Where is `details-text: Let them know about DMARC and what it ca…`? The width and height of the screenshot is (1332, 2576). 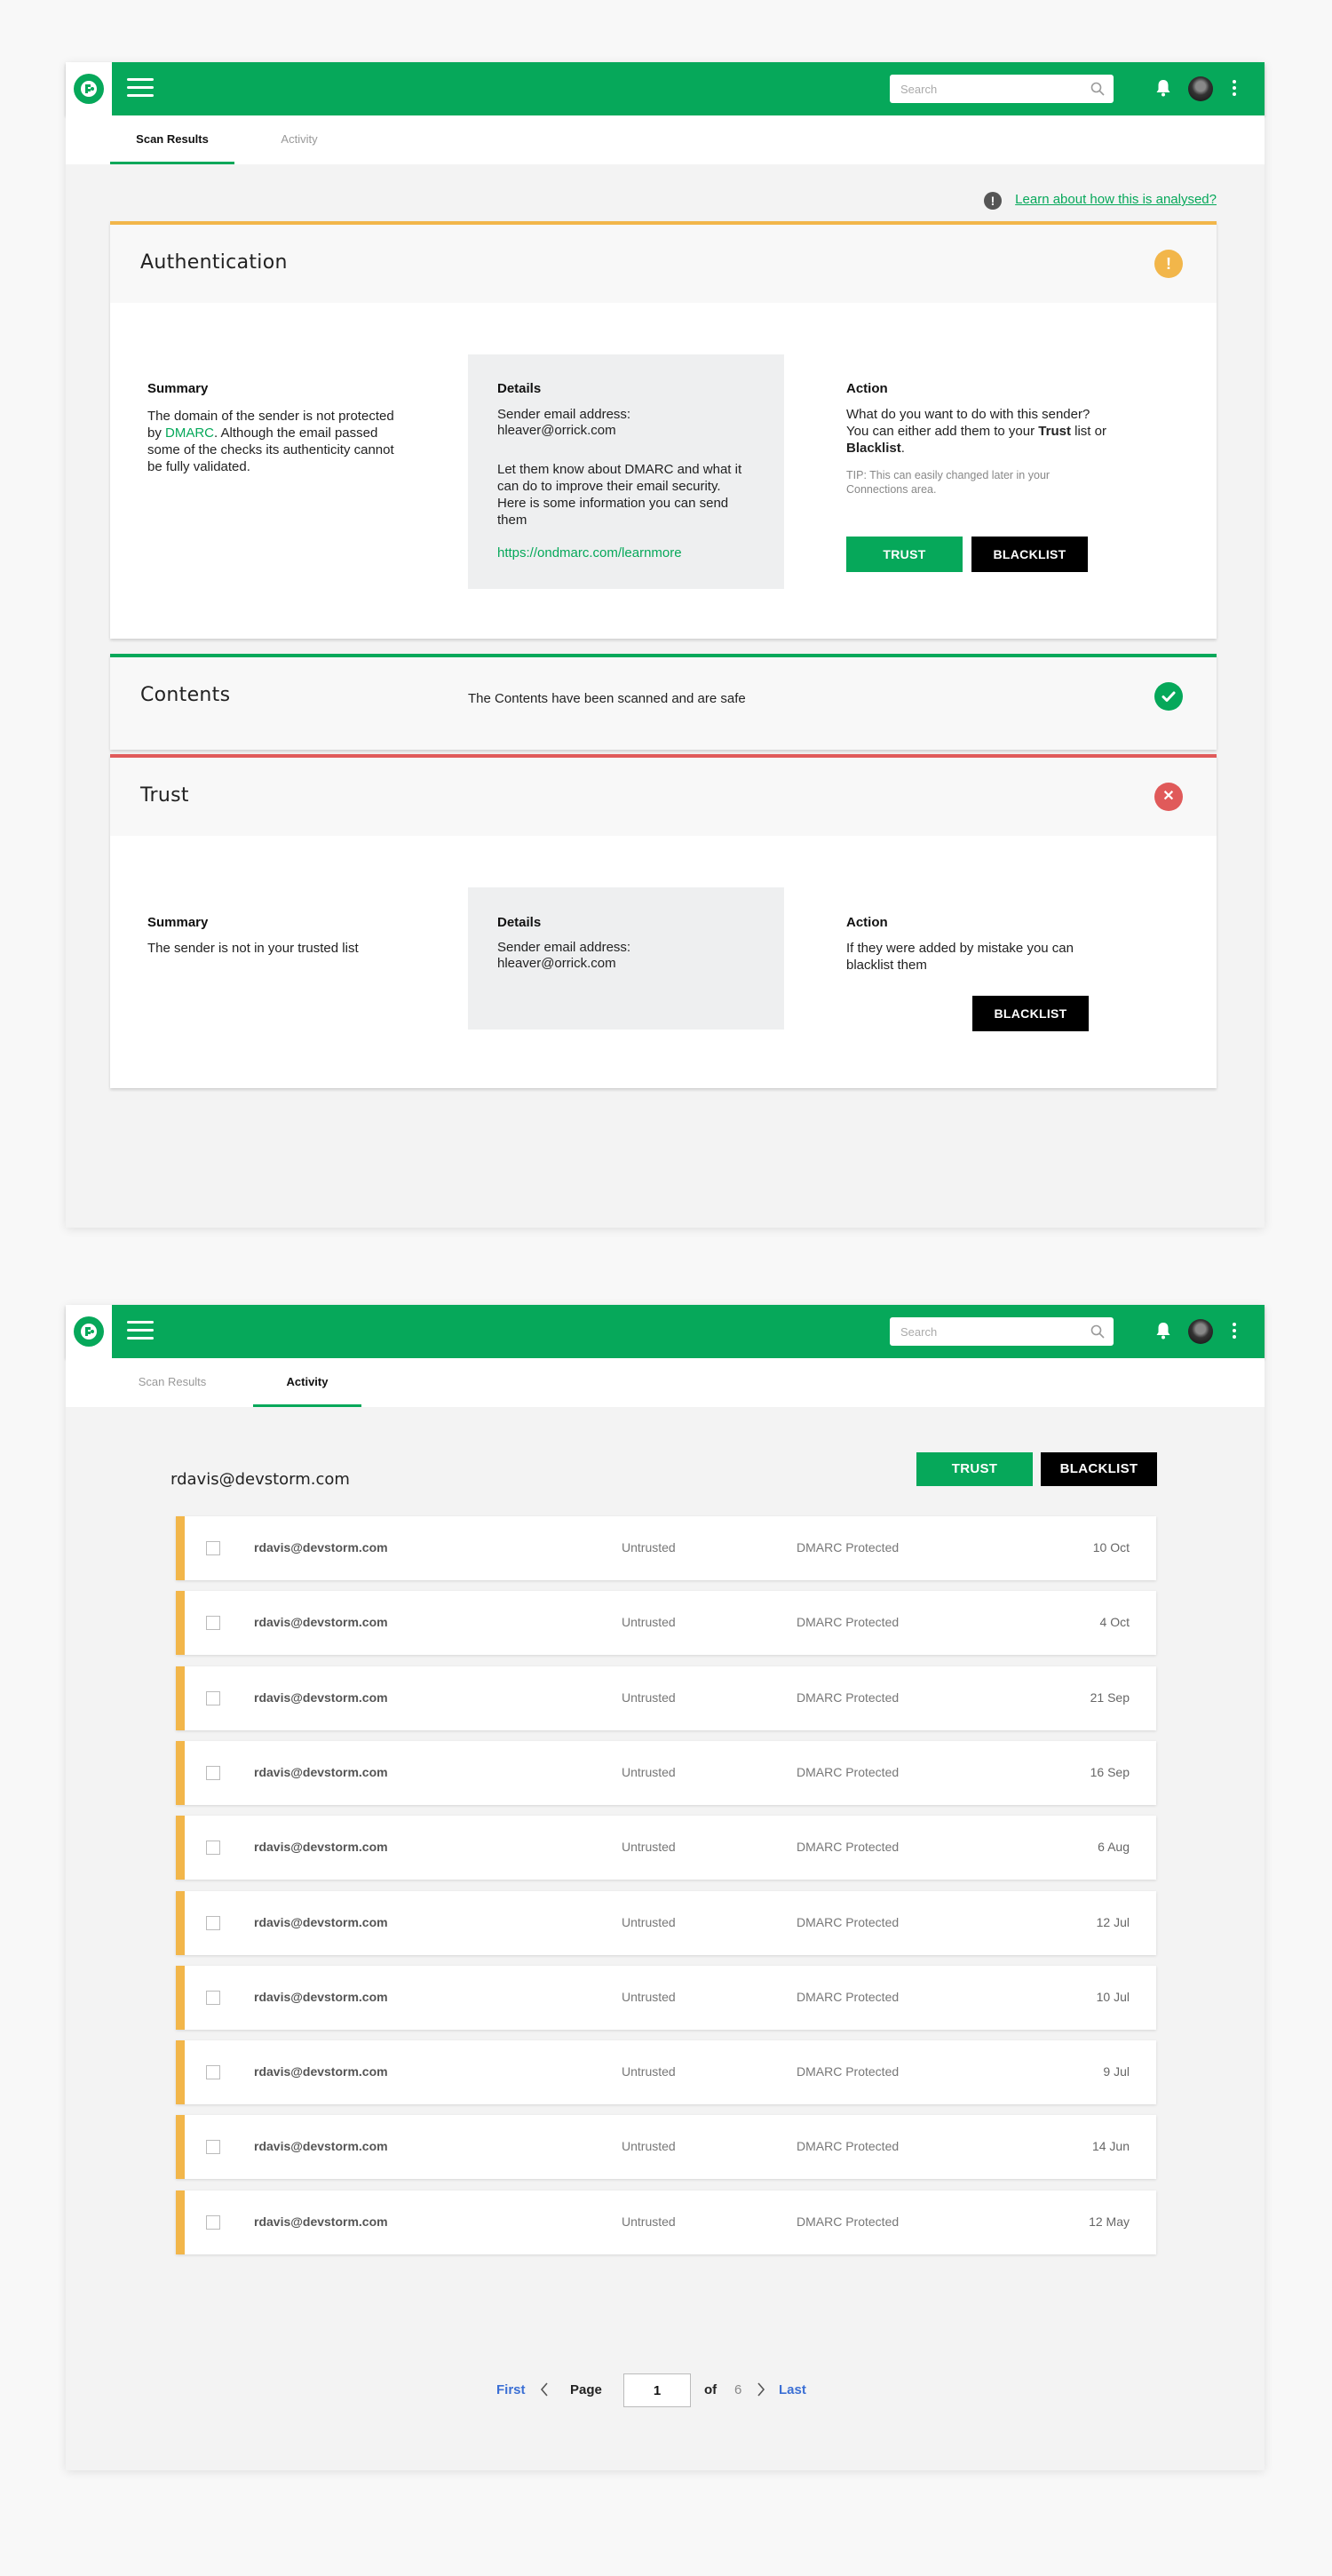 details-text: Let them know about DMARC and what it ca… is located at coordinates (620, 495).